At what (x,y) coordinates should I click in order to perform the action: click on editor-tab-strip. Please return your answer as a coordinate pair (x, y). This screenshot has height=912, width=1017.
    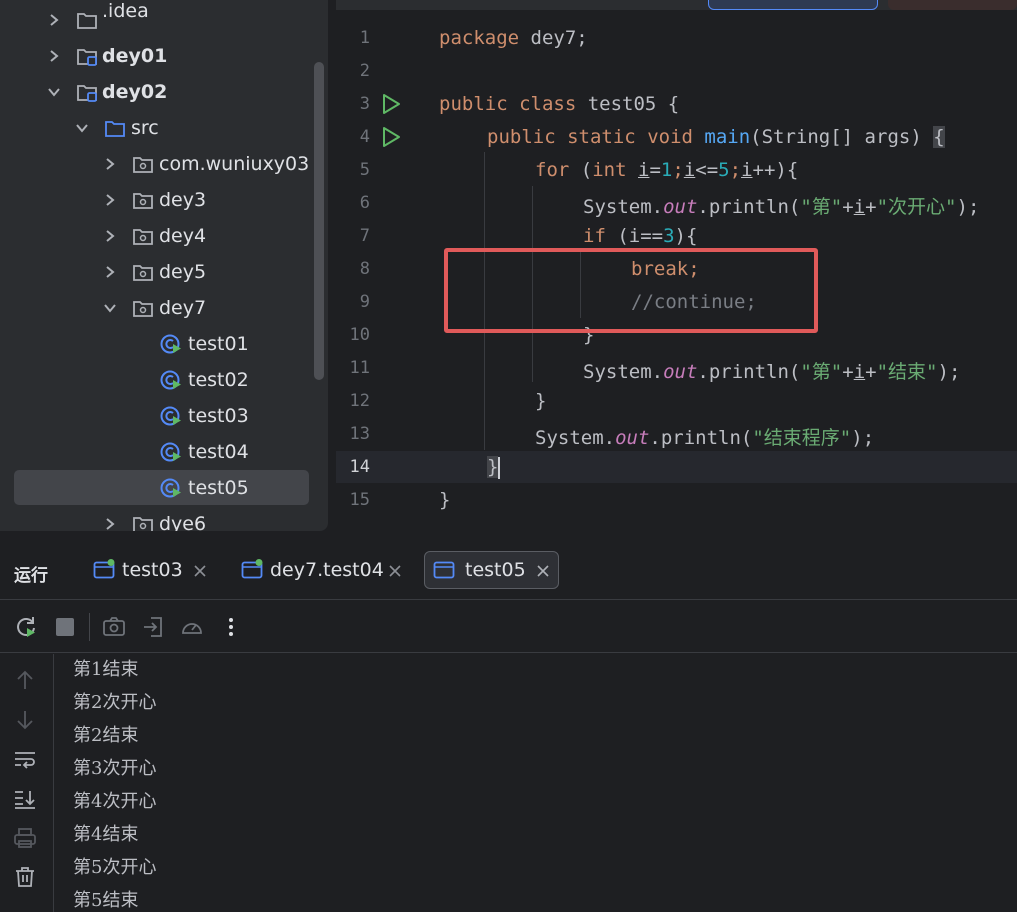
    Looking at the image, I should click on (676, 5).